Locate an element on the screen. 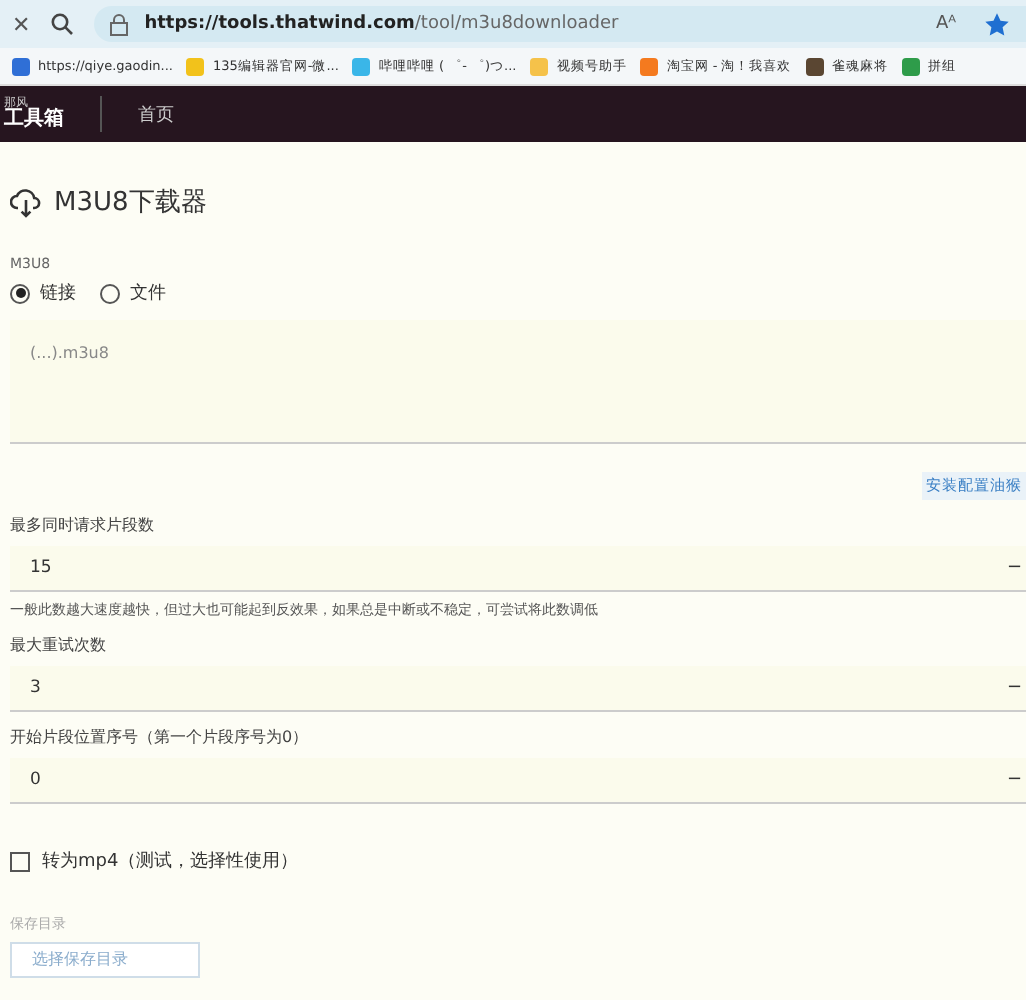 Image resolution: width=1026 pixels, height=1000 pixels. number-field: 0 − is located at coordinates (518, 781).